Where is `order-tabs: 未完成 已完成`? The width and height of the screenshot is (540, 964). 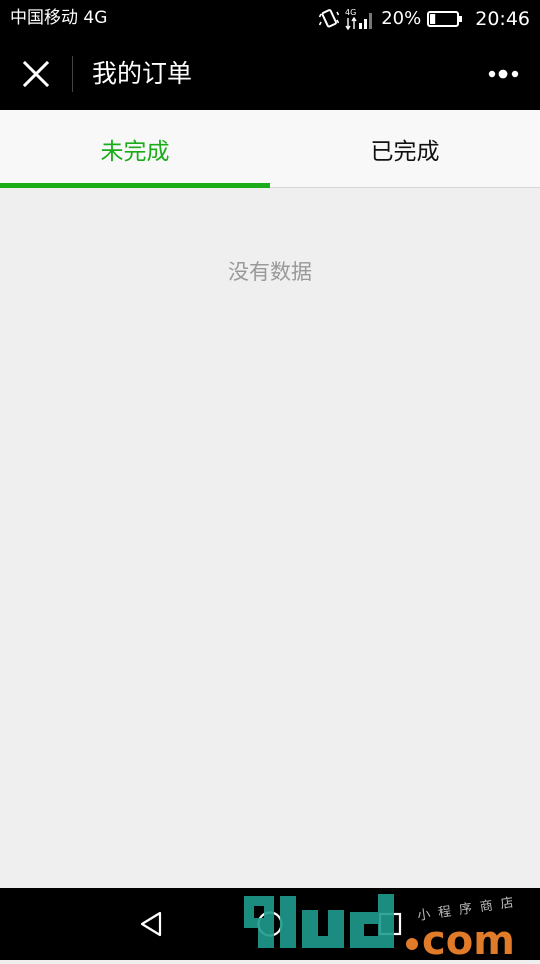 order-tabs: 未完成 已完成 is located at coordinates (270, 149).